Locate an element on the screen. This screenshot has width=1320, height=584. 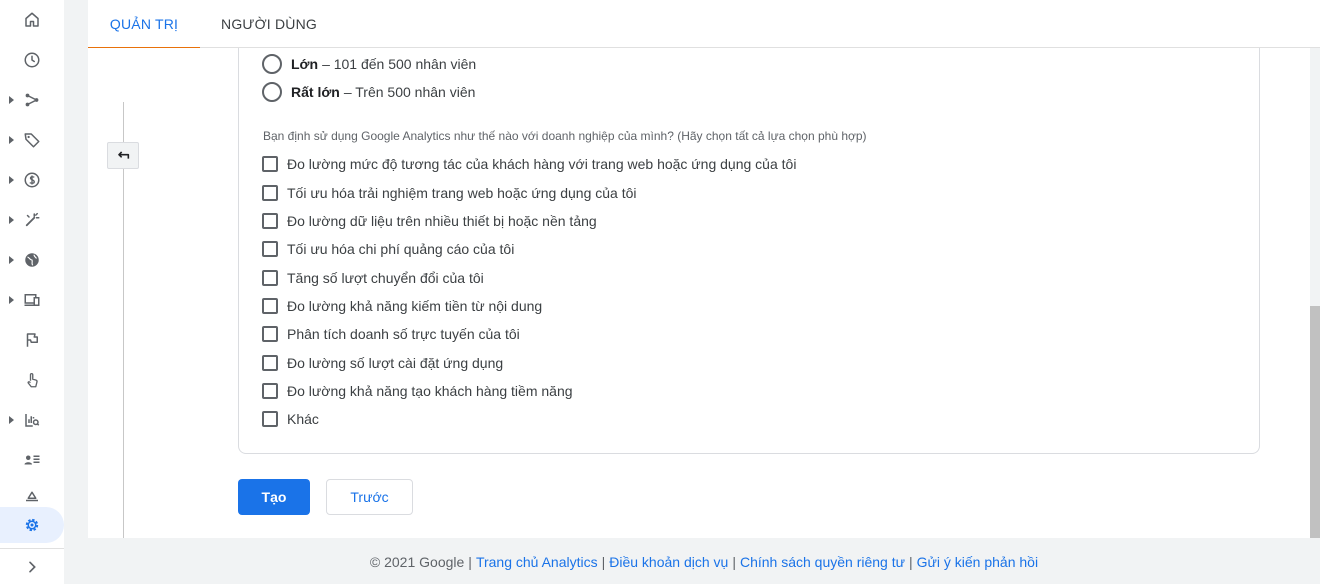
option-label: – 101 đến 500 nhân viên is located at coordinates (399, 64).